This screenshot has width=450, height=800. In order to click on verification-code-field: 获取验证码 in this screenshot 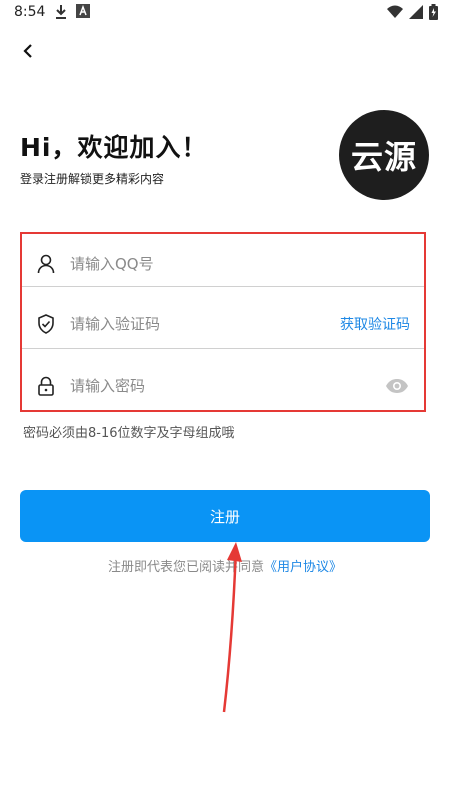, I will do `click(223, 324)`.